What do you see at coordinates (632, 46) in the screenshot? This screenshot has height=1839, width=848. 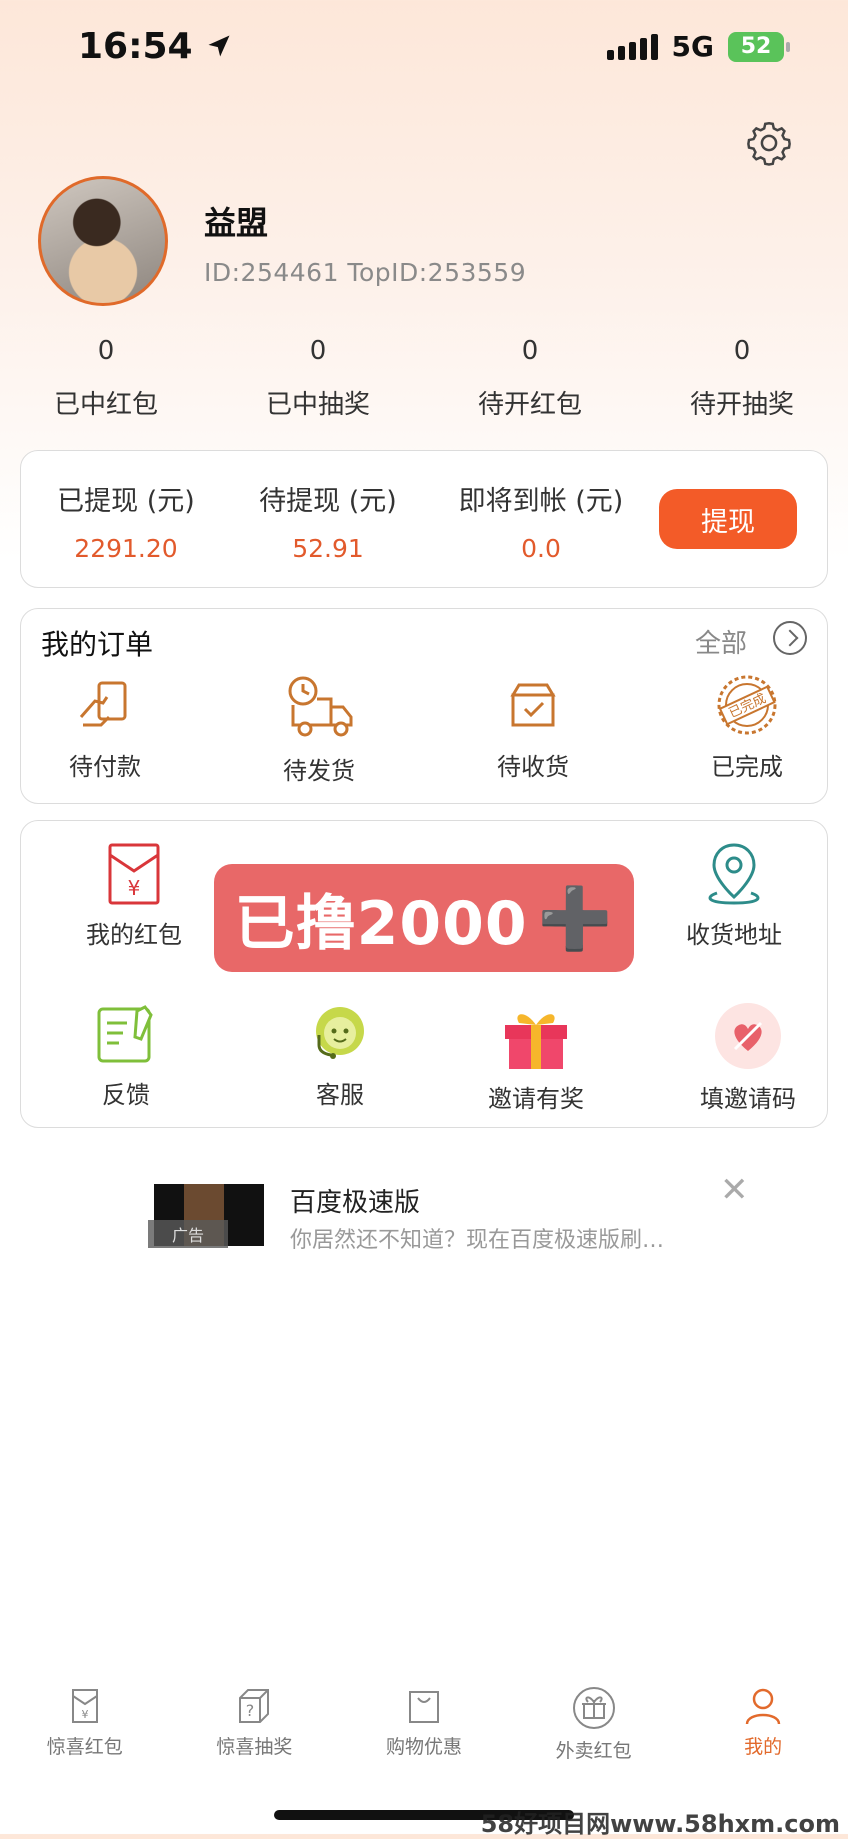 I see `signal-icon` at bounding box center [632, 46].